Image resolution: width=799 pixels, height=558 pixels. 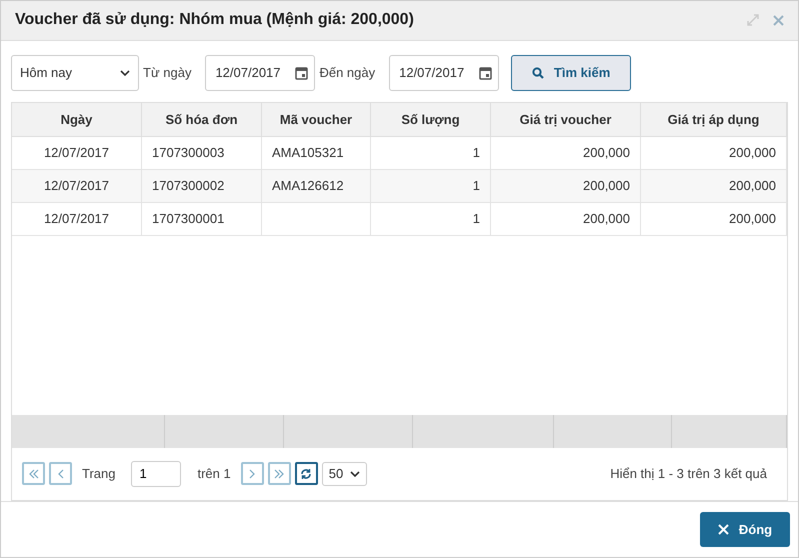 I want to click on column-header: Số lượng, so click(x=431, y=119).